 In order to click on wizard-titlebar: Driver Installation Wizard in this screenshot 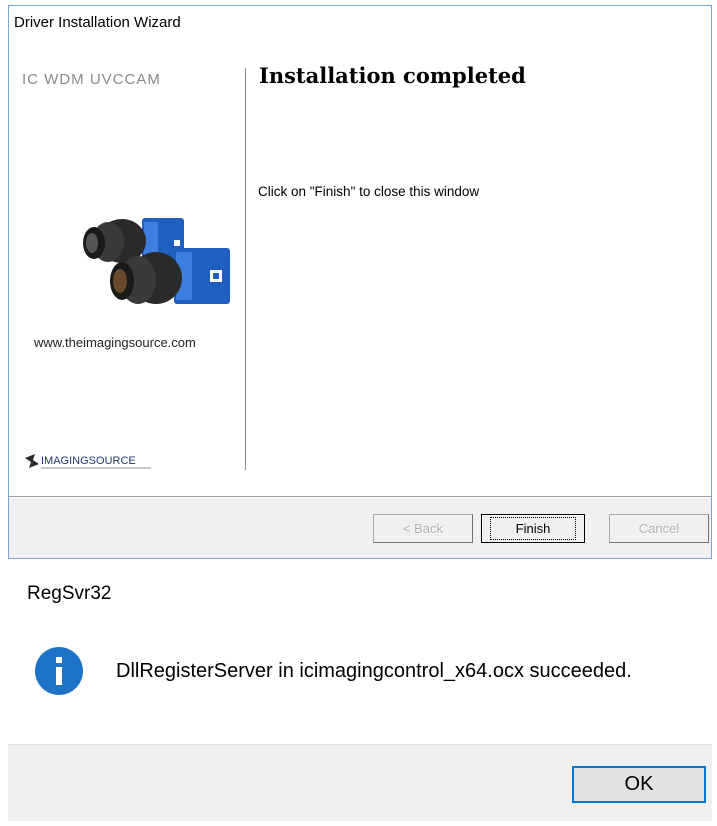, I will do `click(360, 22)`.